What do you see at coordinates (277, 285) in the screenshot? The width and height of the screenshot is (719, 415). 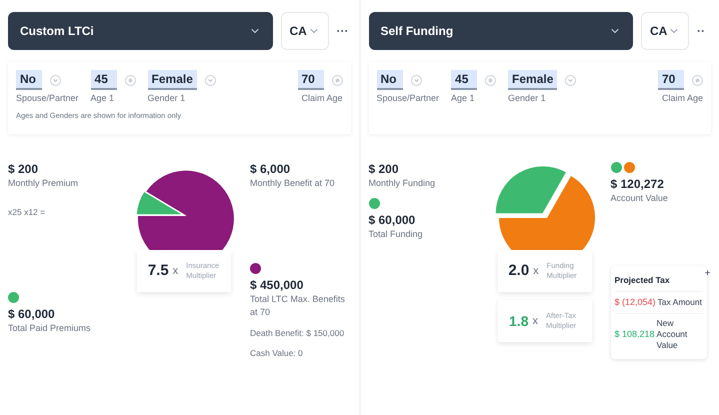 I see `stat-value: $ 450,000` at bounding box center [277, 285].